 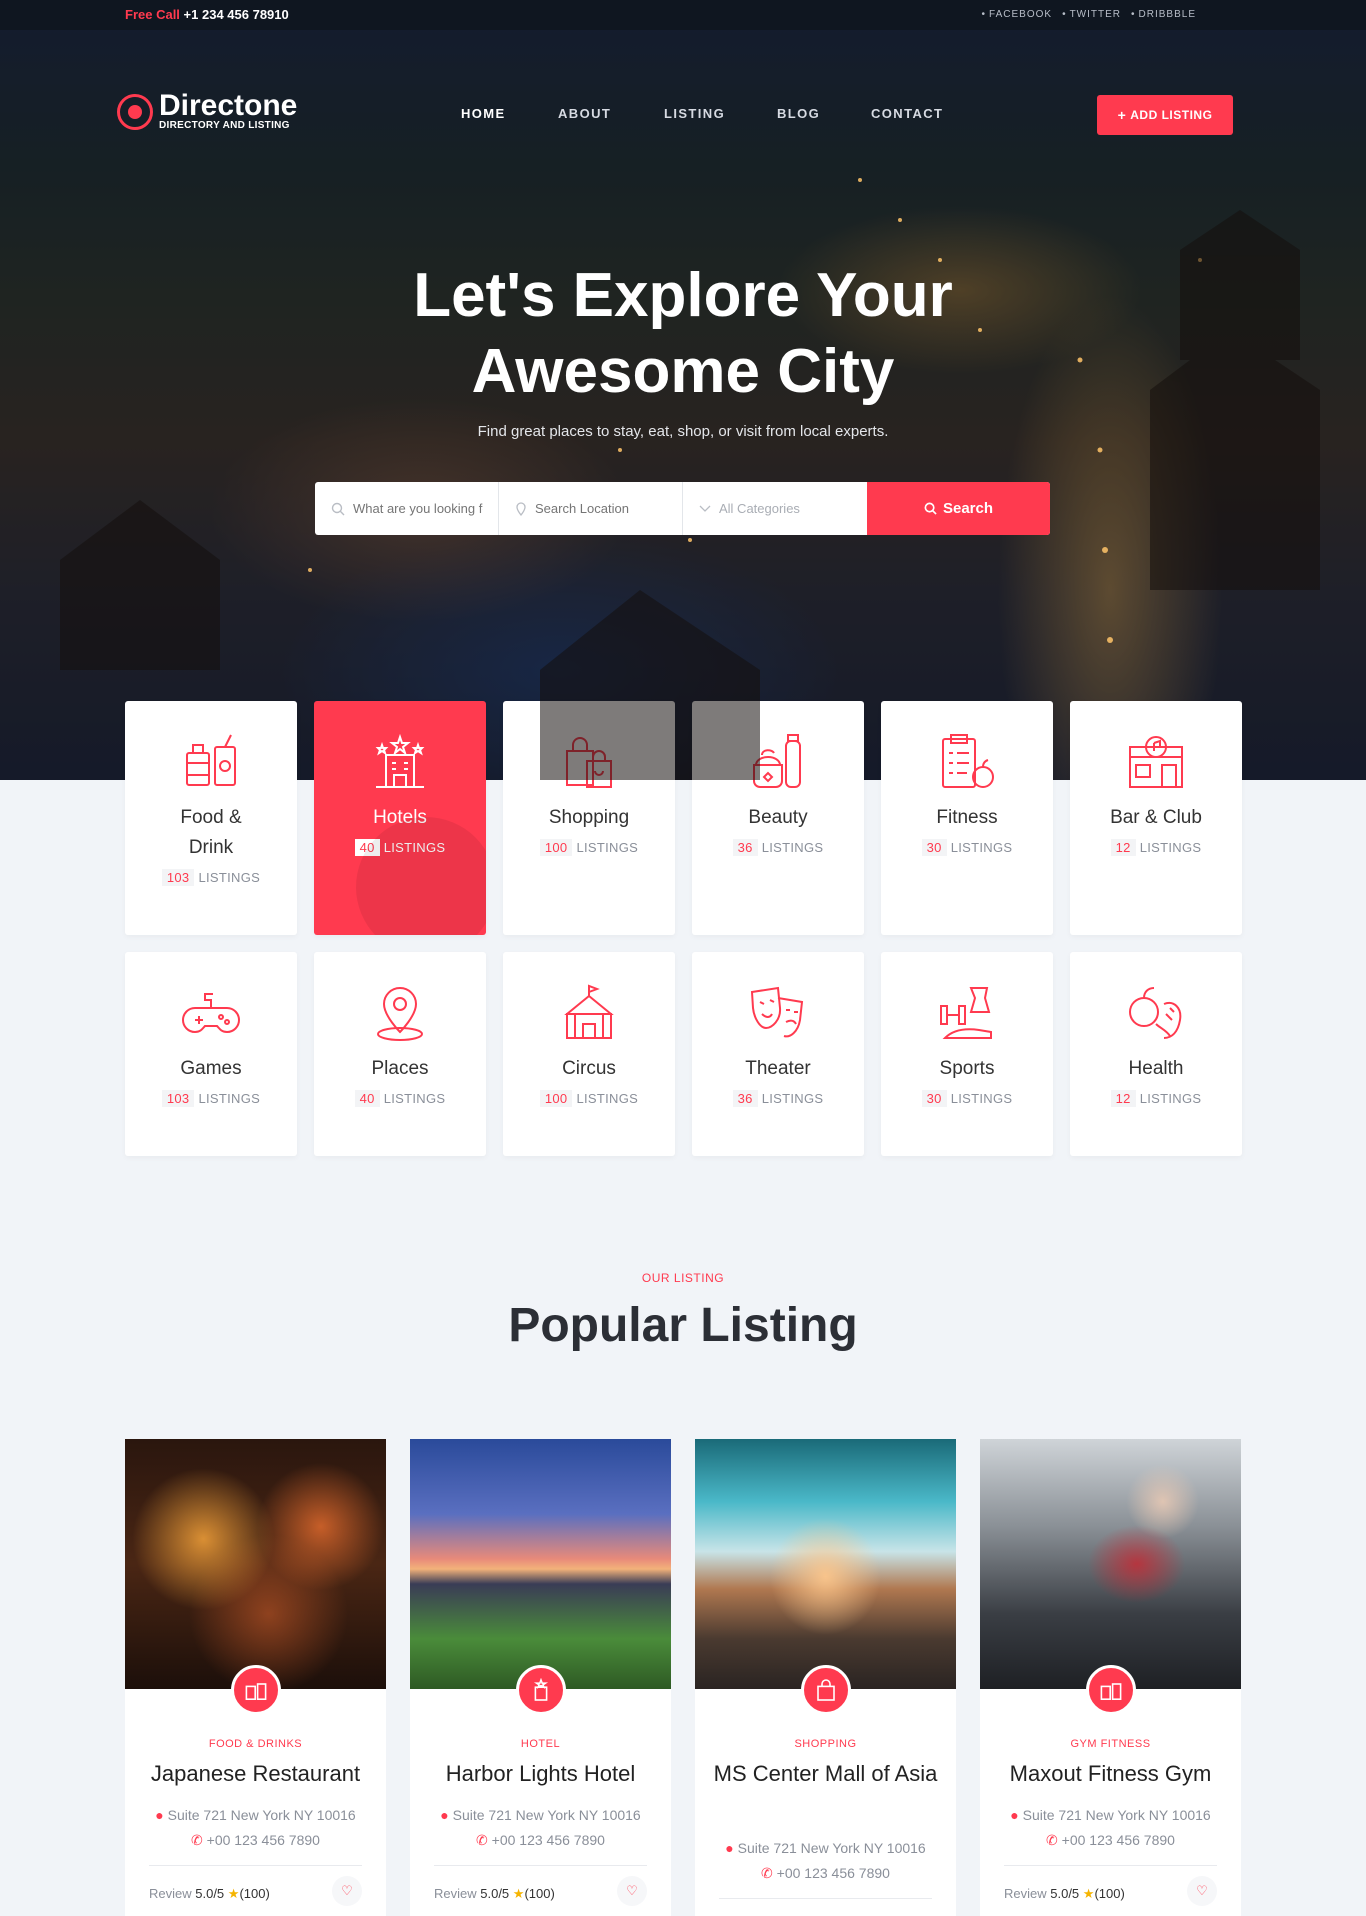 I want to click on heart-icon: ♡, so click(x=1202, y=1890).